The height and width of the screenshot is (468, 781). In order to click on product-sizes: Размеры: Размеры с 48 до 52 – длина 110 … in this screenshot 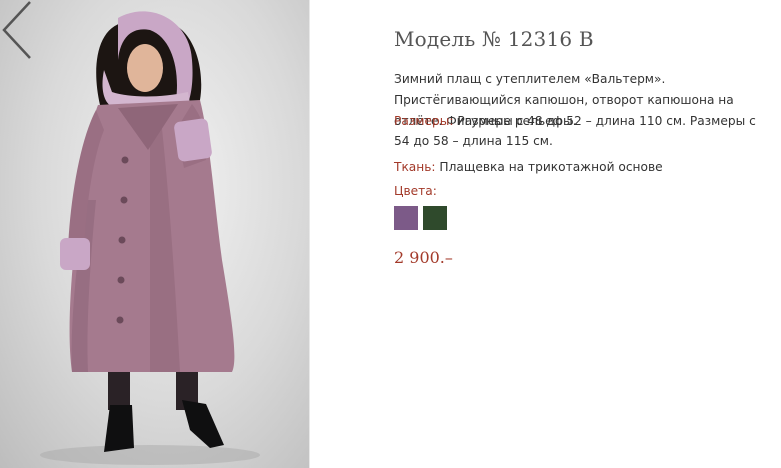, I will do `click(583, 131)`.